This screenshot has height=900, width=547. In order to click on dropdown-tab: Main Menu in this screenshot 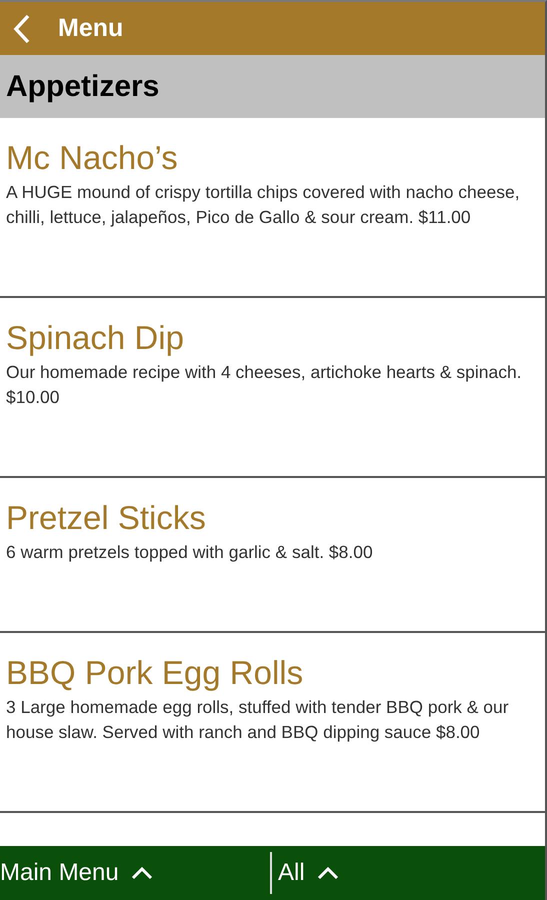, I will do `click(135, 873)`.